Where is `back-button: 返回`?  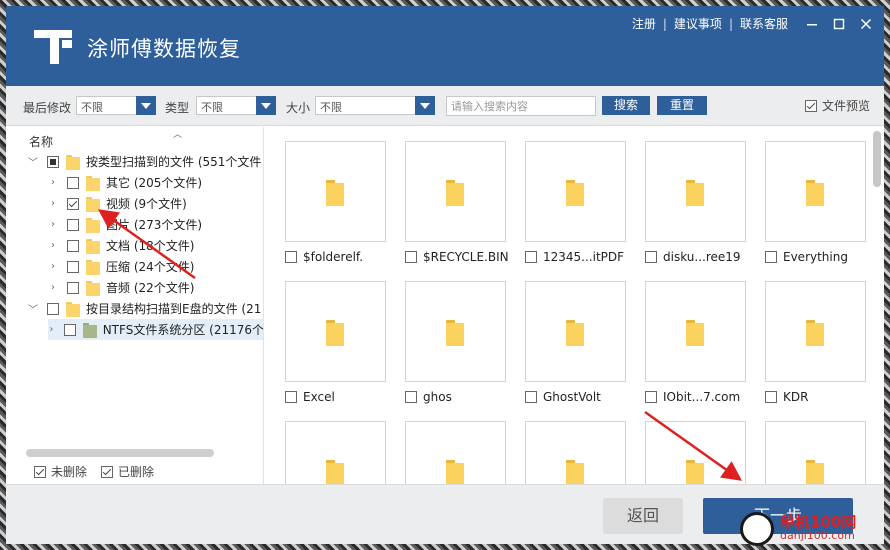
back-button: 返回 is located at coordinates (643, 516).